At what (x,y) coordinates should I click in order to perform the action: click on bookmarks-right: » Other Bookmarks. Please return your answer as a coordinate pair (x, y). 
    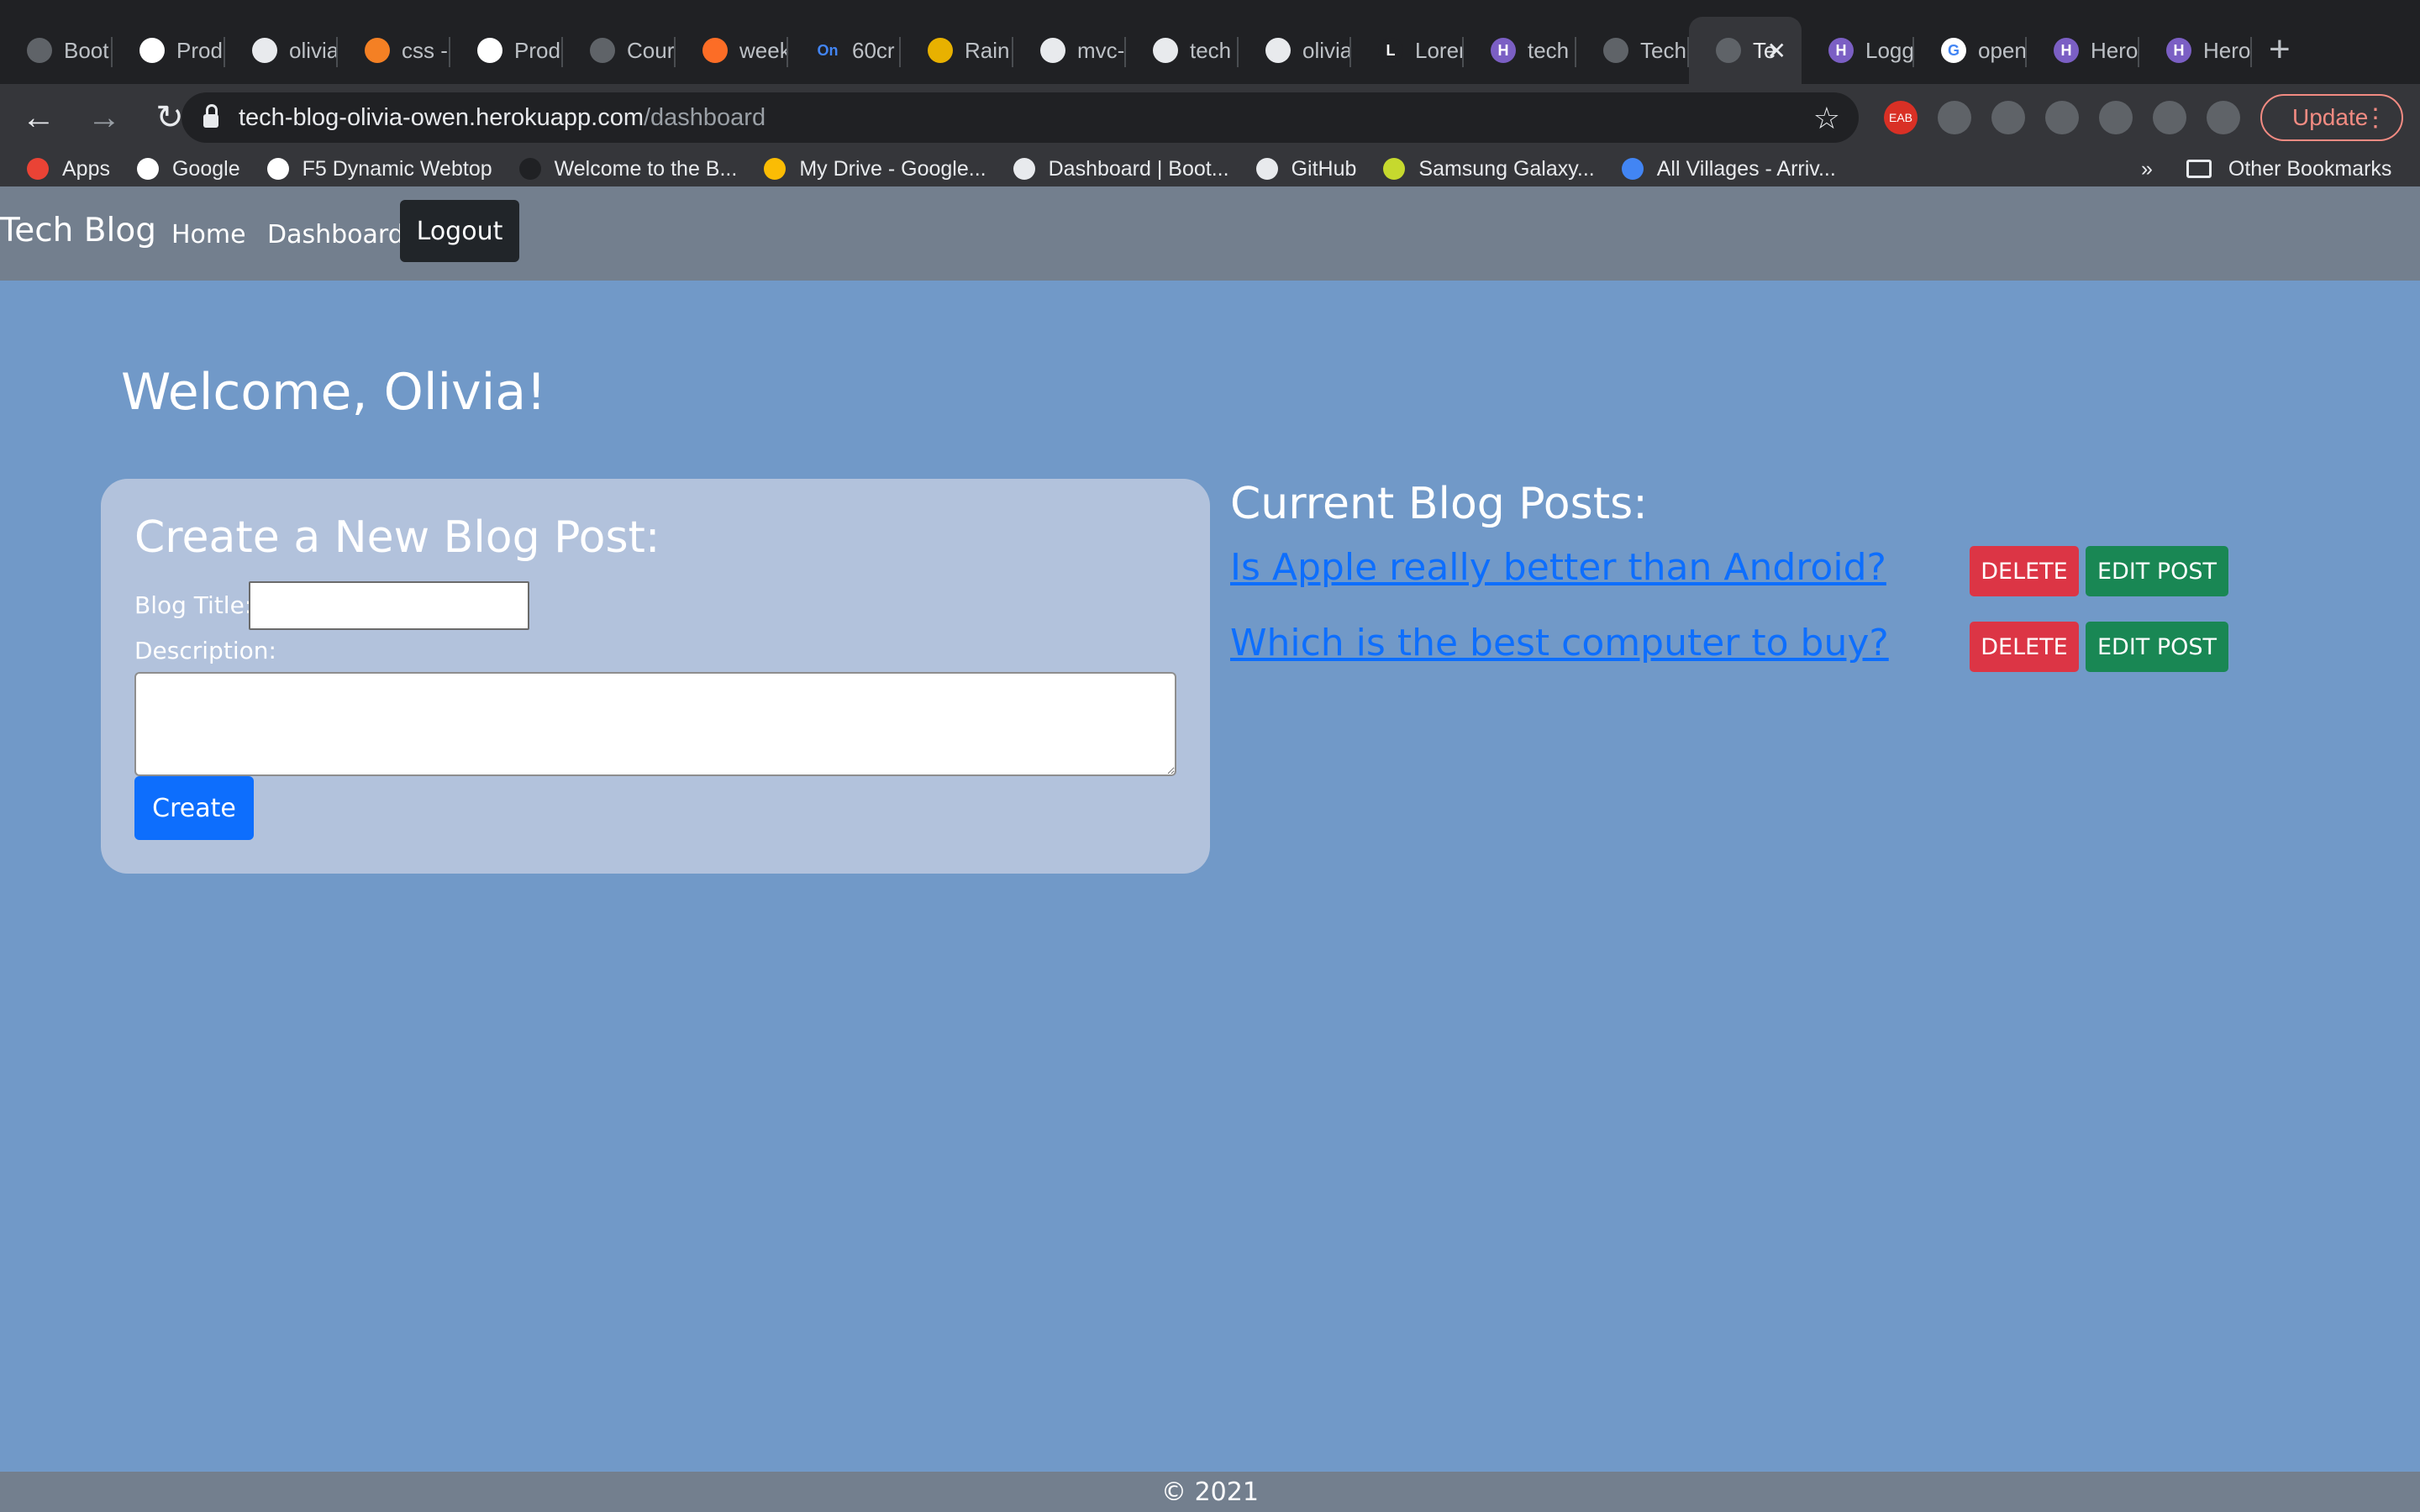
    Looking at the image, I should click on (2266, 168).